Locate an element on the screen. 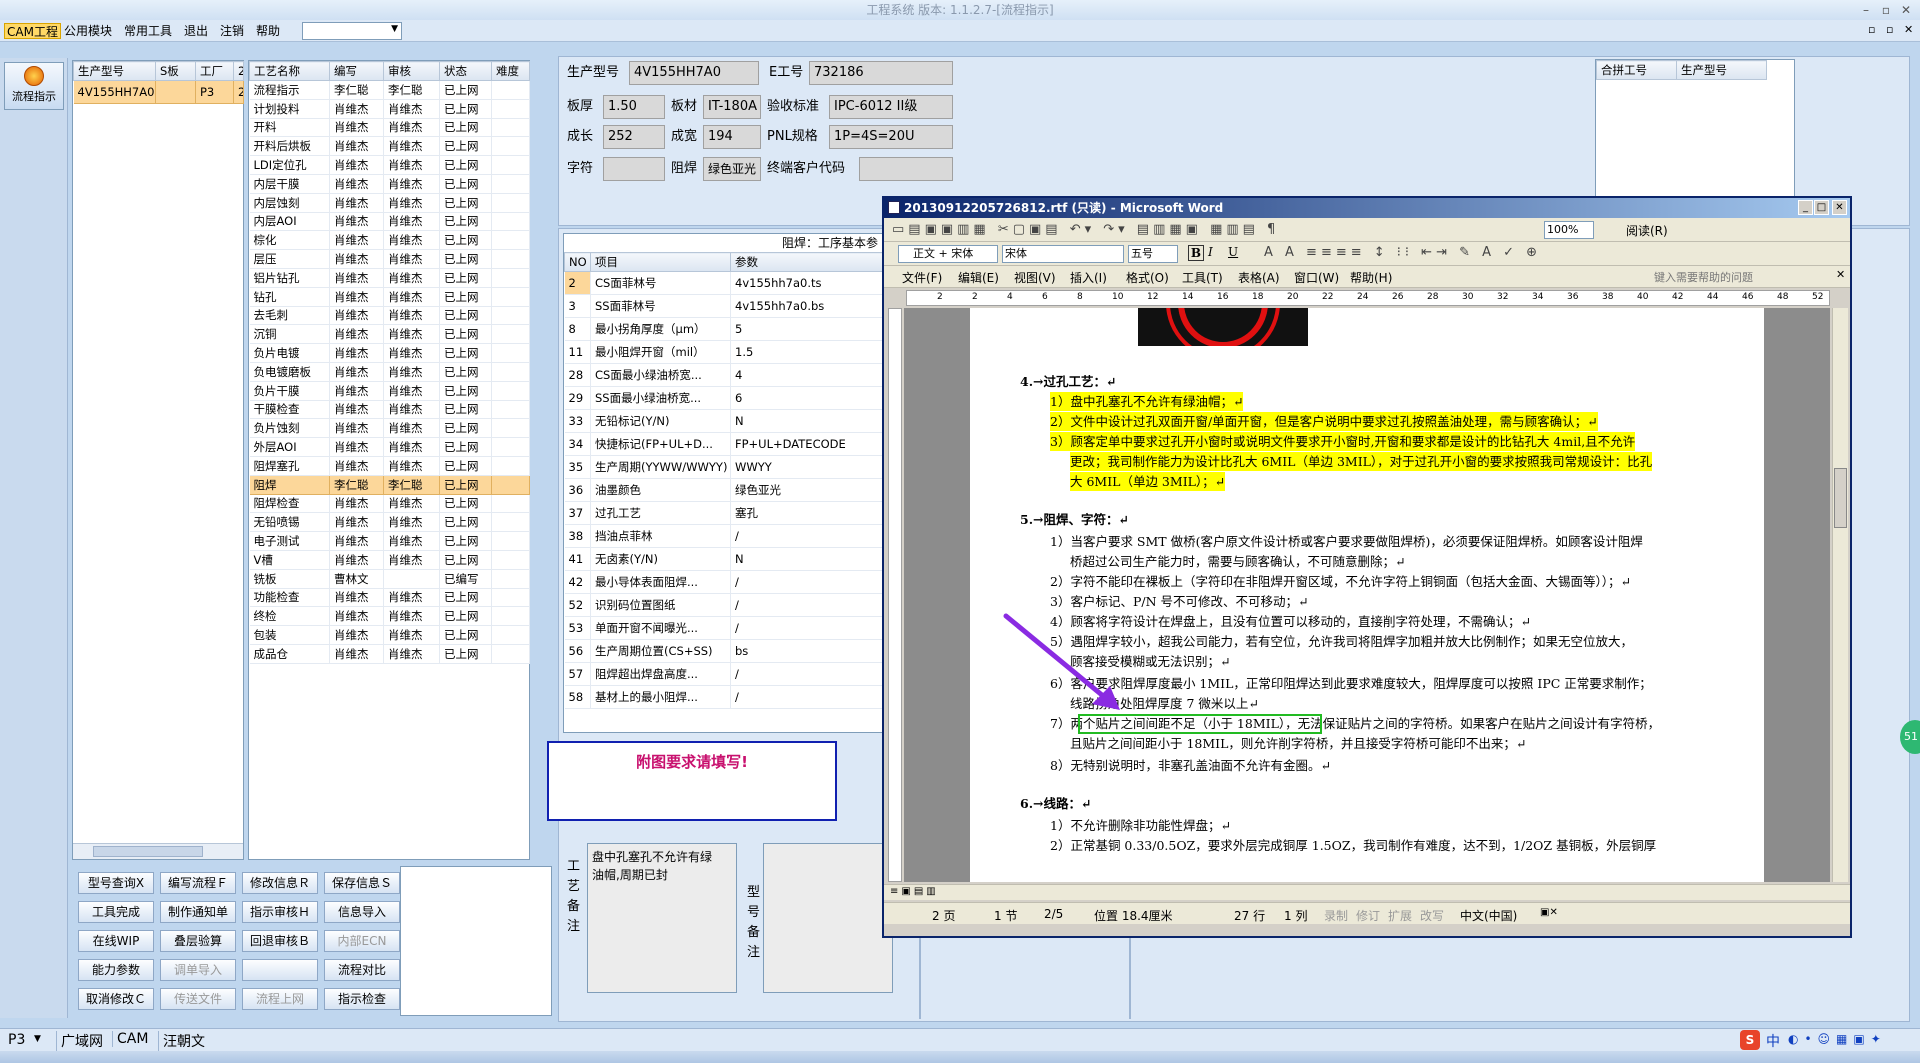 Image resolution: width=1920 pixels, height=1063 pixels. toolbar-icons: ▭▤▣▣▥▦ ✂▢▣▤ ↶▾ ↷▾ ▤▥▦▣ ▦▥▤ ¶ is located at coordinates (1085, 229).